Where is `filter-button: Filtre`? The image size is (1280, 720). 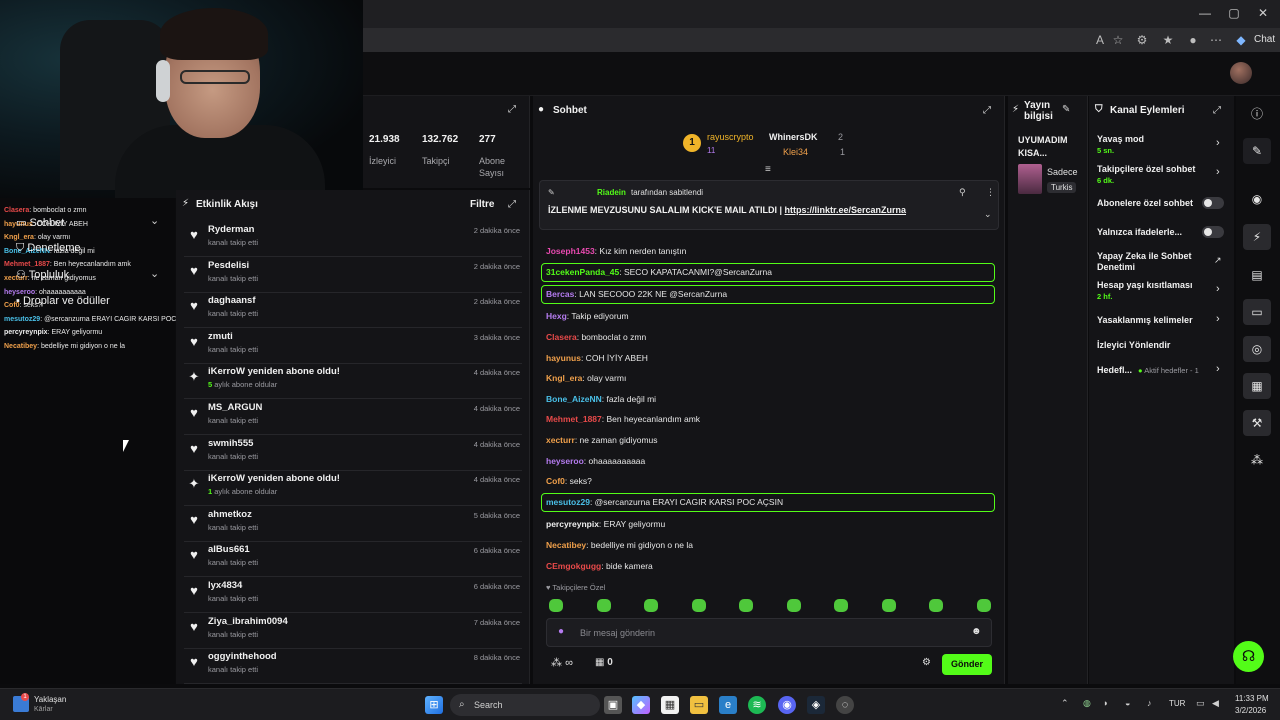
filter-button: Filtre is located at coordinates (482, 204).